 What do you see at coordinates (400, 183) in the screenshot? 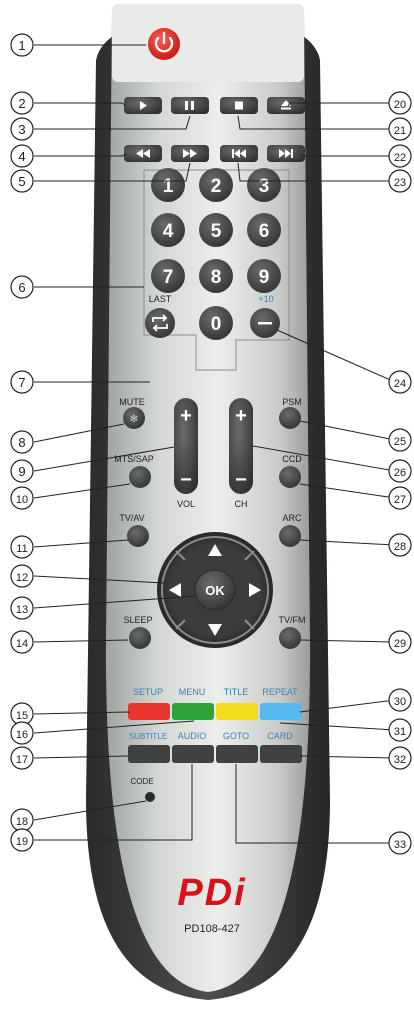
I see `svg-text: 23` at bounding box center [400, 183].